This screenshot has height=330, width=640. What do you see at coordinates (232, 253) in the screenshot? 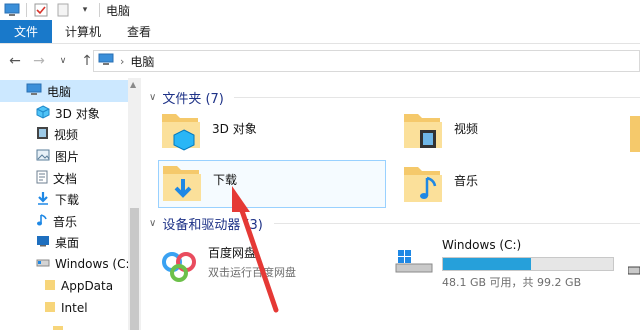
I see `device-name: 百度网盘` at bounding box center [232, 253].